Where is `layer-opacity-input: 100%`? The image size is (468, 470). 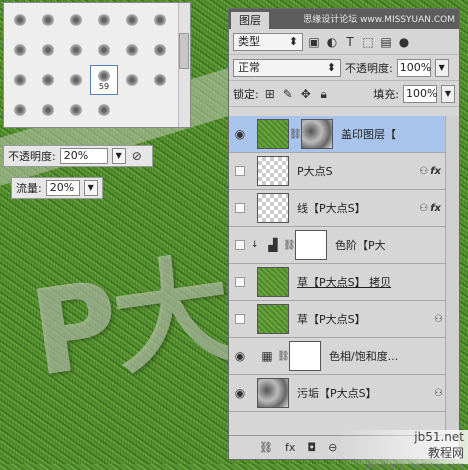
layer-opacity-input: 100% is located at coordinates (413, 67).